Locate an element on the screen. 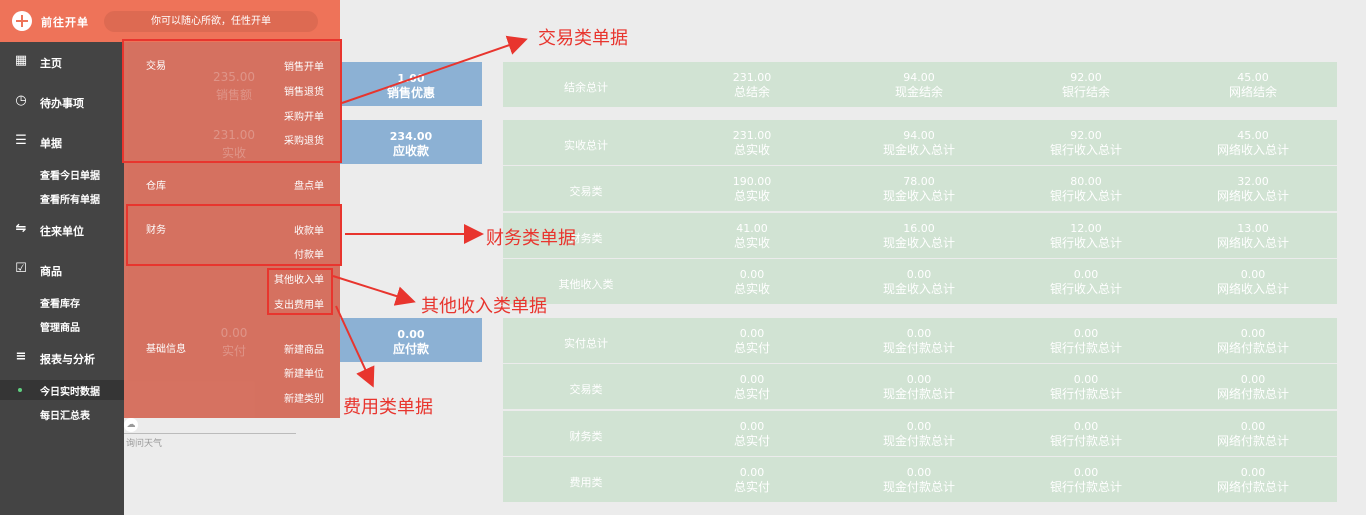 This screenshot has height=515, width=1366. arrow-other is located at coordinates (374, 290).